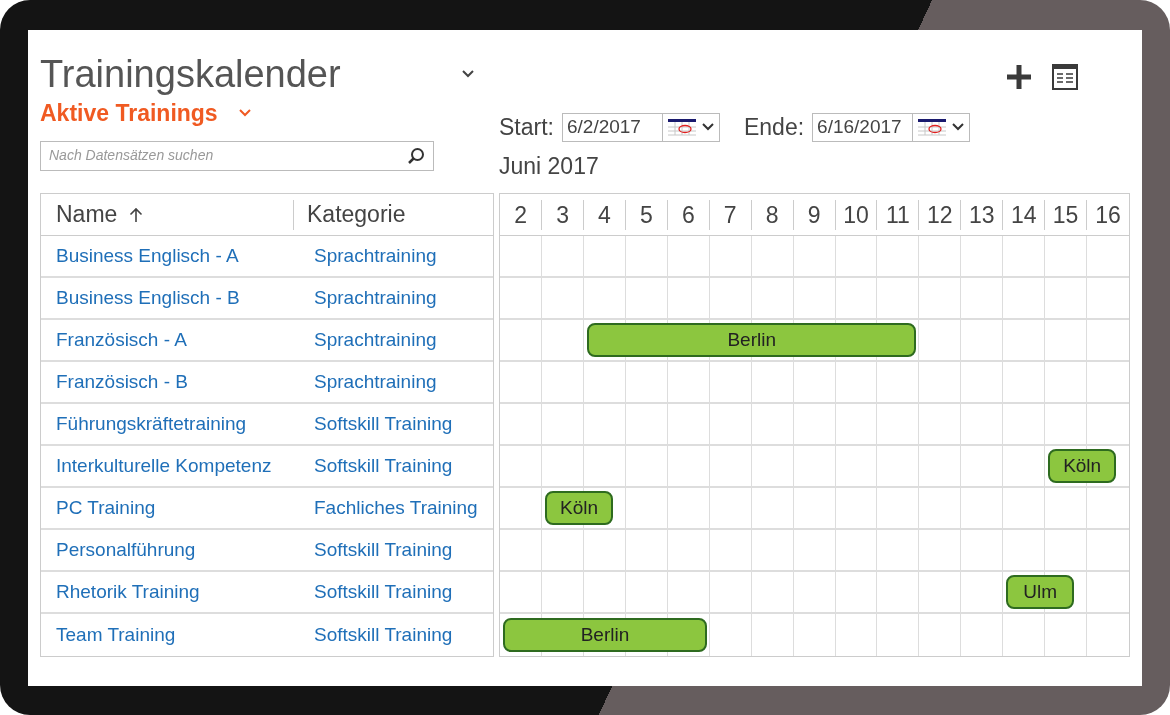 This screenshot has width=1170, height=715. What do you see at coordinates (863, 127) in the screenshot?
I see `date-value: 6/16/2017` at bounding box center [863, 127].